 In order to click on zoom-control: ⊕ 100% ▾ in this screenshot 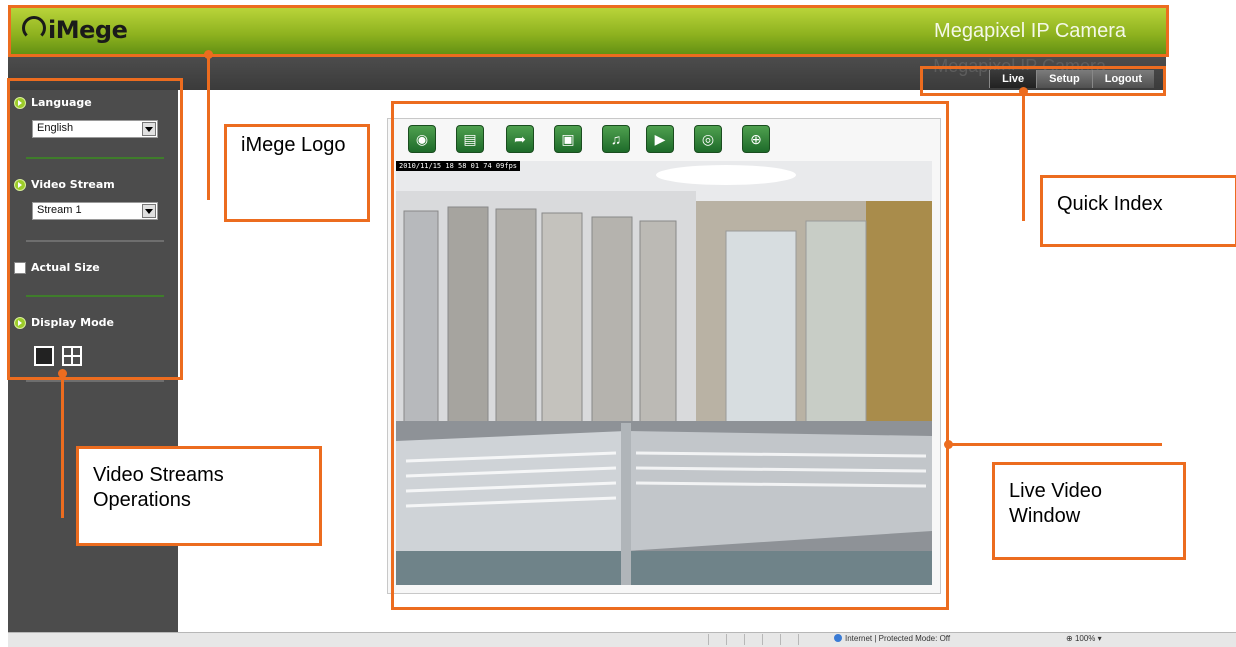, I will do `click(1084, 638)`.